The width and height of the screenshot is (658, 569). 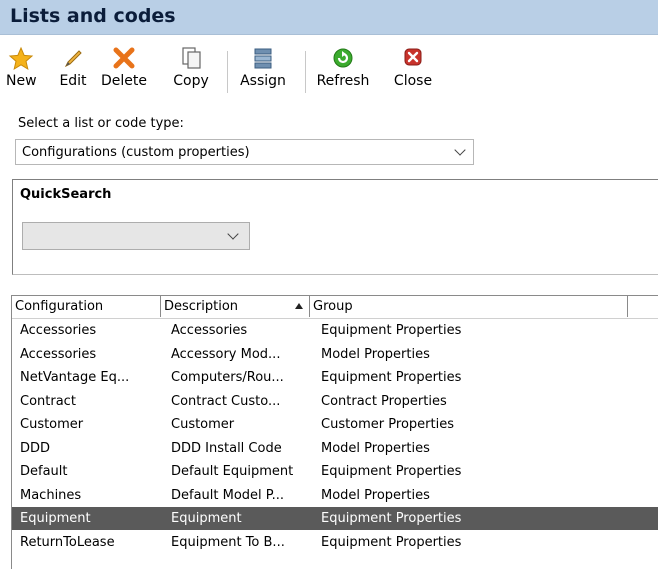 I want to click on column-header-description: Description, so click(x=235, y=306).